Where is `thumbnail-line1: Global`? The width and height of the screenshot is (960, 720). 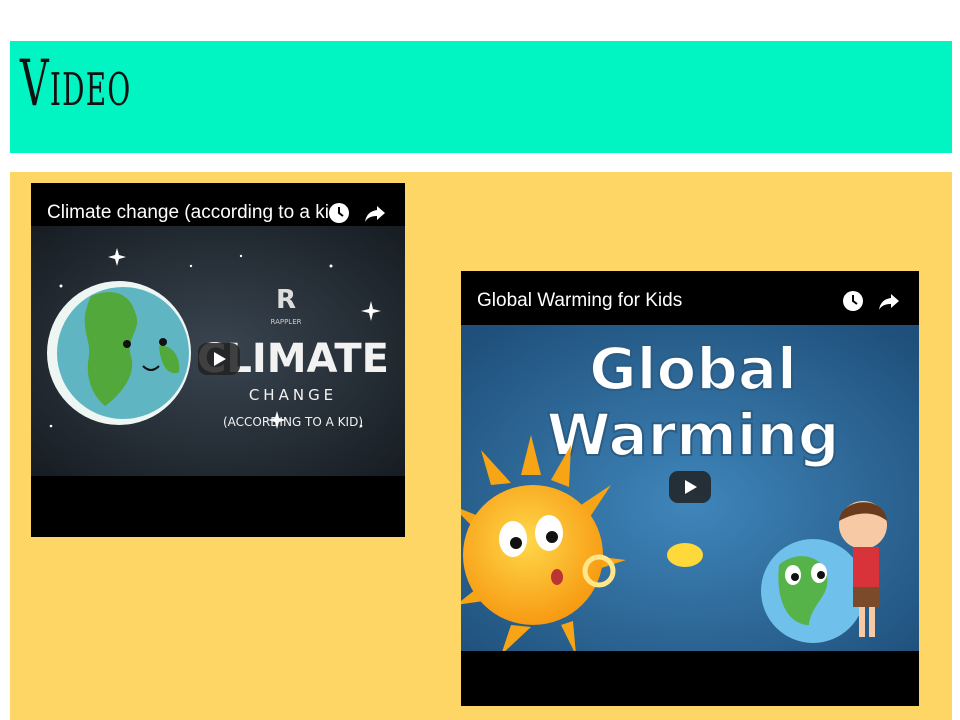
thumbnail-line1: Global is located at coordinates (693, 369).